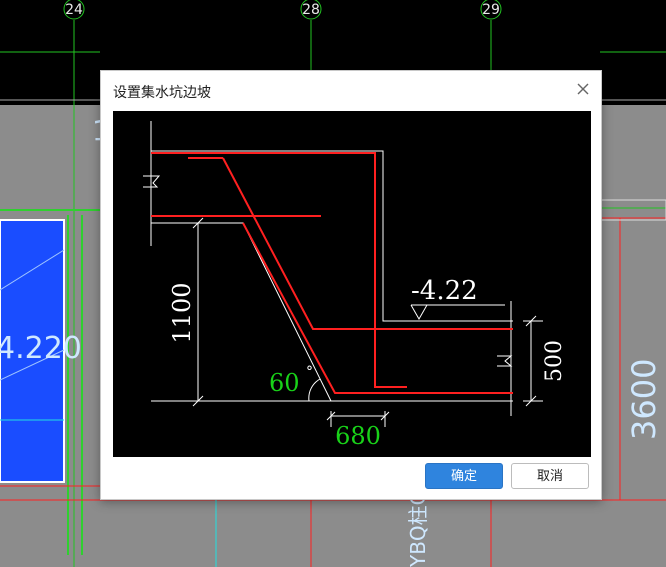 The height and width of the screenshot is (567, 666). I want to click on confirm-button: 确定, so click(464, 476).